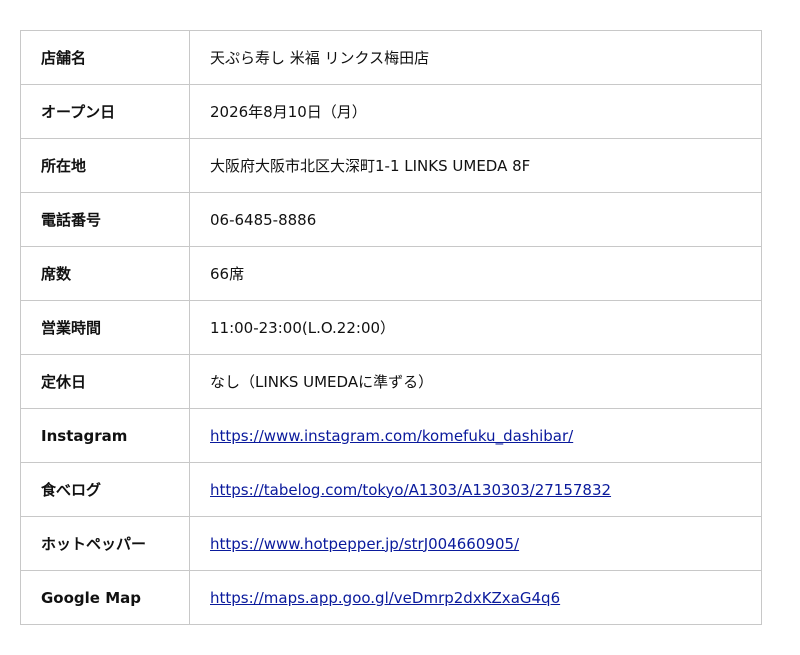 The image size is (800, 655). What do you see at coordinates (475, 111) in the screenshot?
I see `open-date-value: 2026年8月10日（月）` at bounding box center [475, 111].